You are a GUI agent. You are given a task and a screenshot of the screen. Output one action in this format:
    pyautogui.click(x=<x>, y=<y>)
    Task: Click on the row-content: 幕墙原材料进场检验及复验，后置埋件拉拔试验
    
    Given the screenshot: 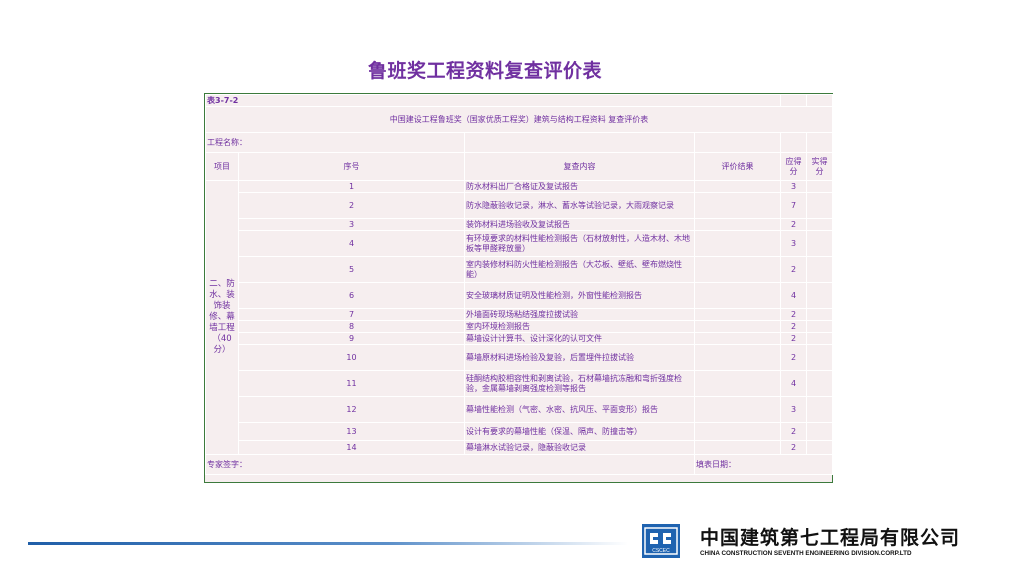 What is the action you would take?
    pyautogui.click(x=579, y=357)
    